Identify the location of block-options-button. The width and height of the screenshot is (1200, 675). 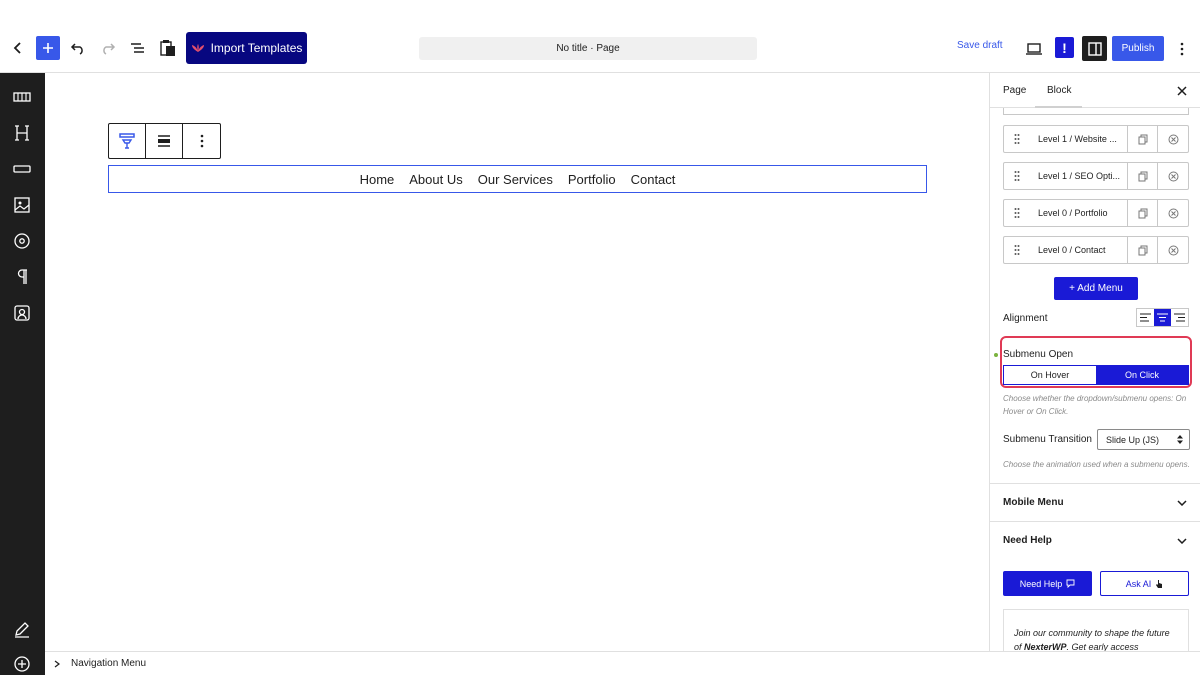
(201, 141).